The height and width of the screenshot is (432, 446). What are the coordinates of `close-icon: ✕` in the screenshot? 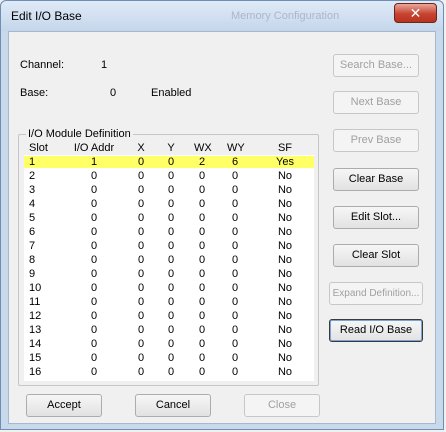 It's located at (415, 13).